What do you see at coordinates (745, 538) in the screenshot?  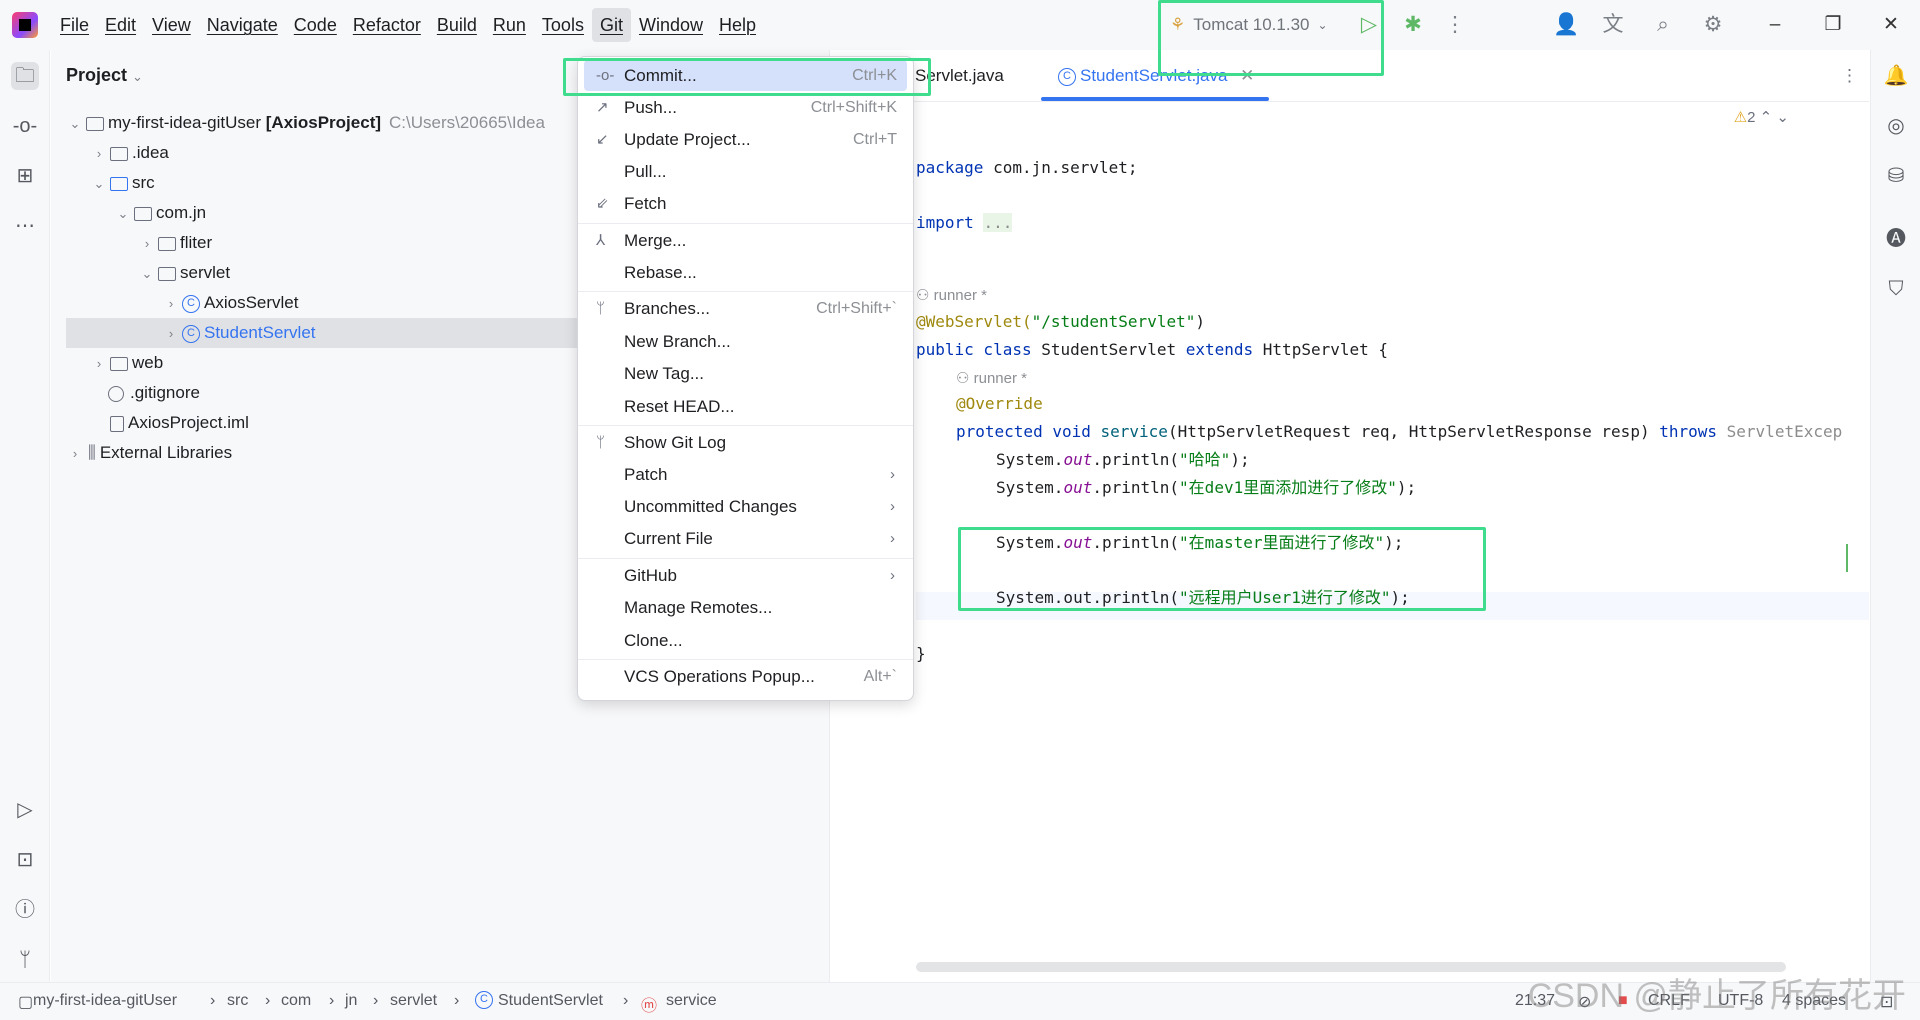 I see `menu-item-current-file: Current File ›` at bounding box center [745, 538].